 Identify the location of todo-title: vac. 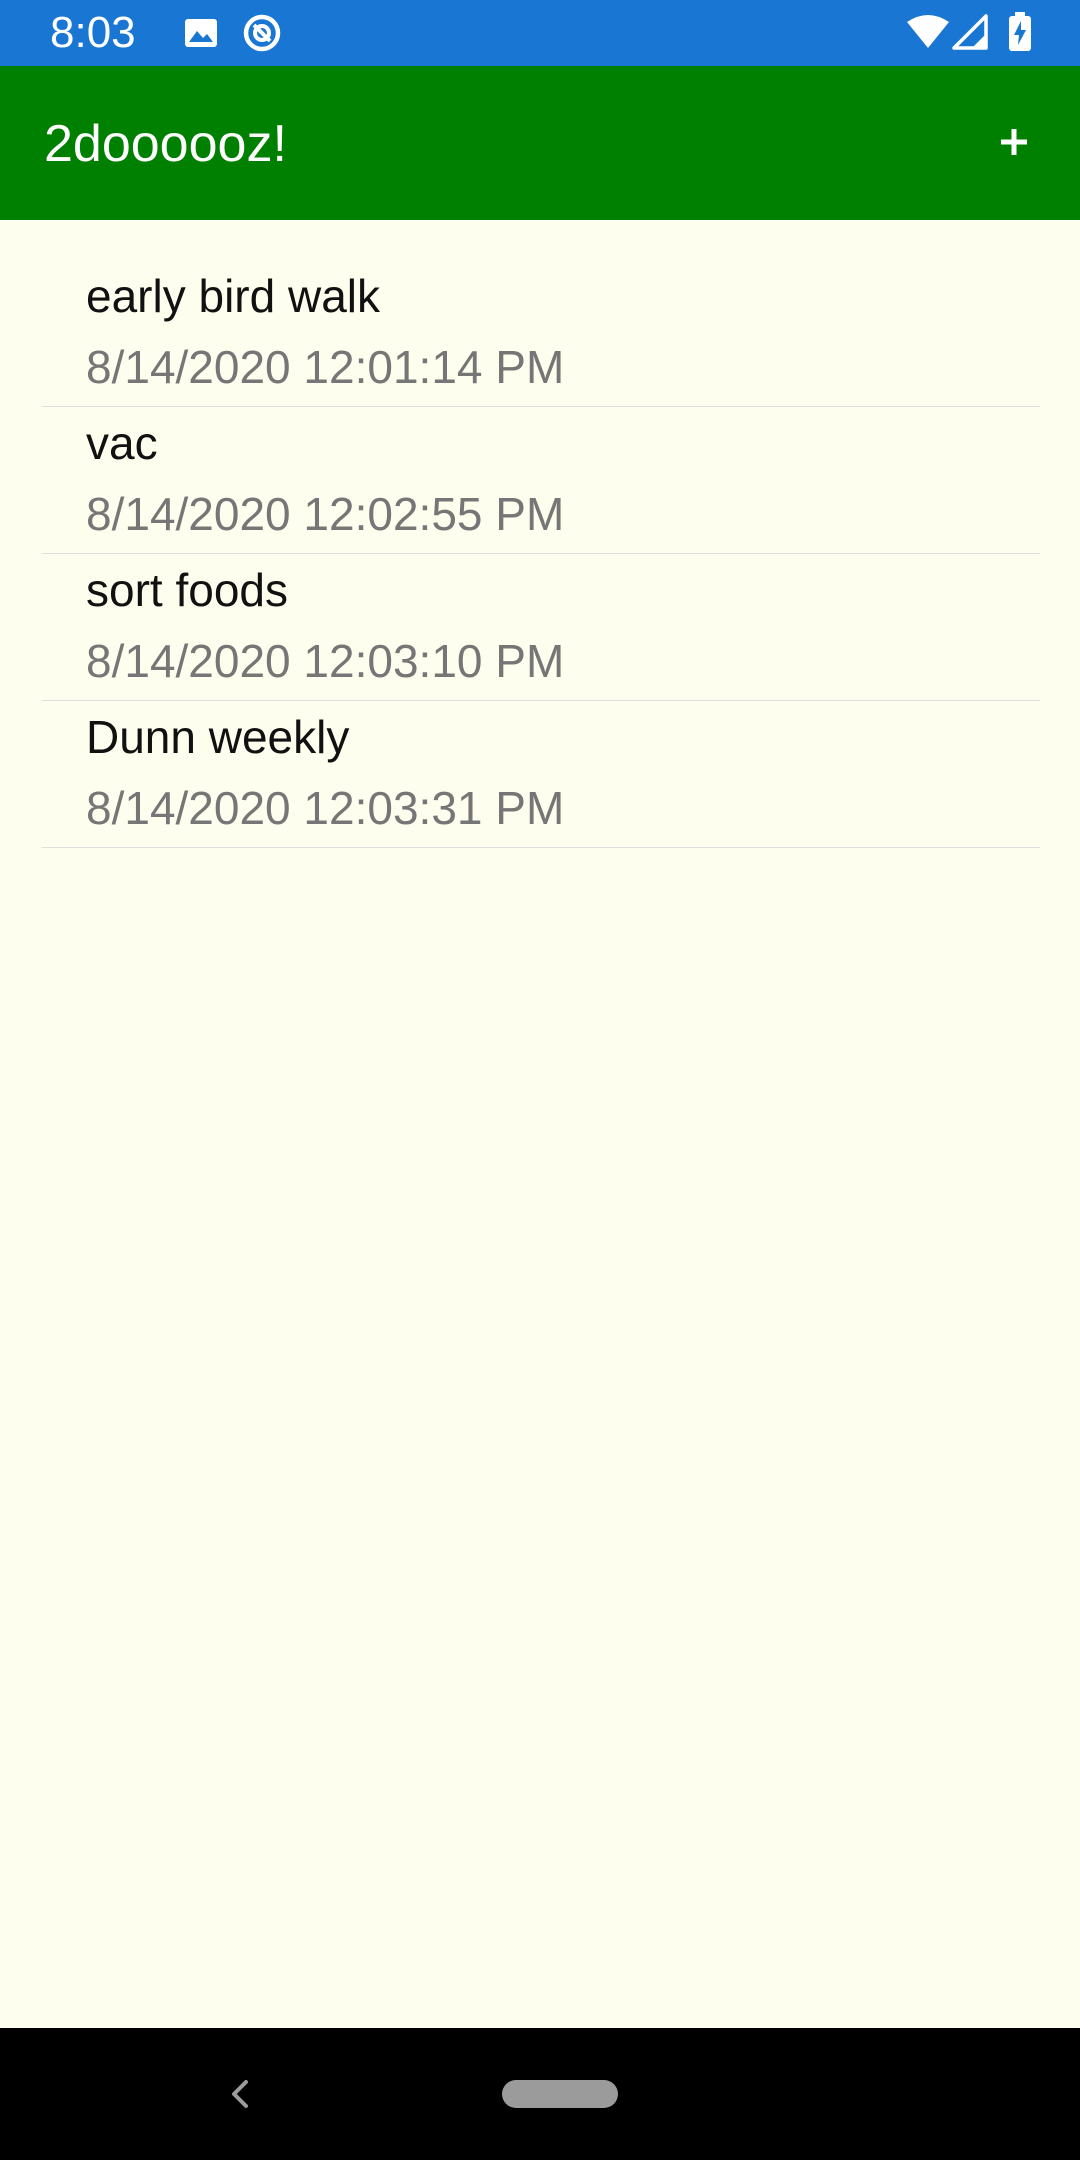
(122, 443).